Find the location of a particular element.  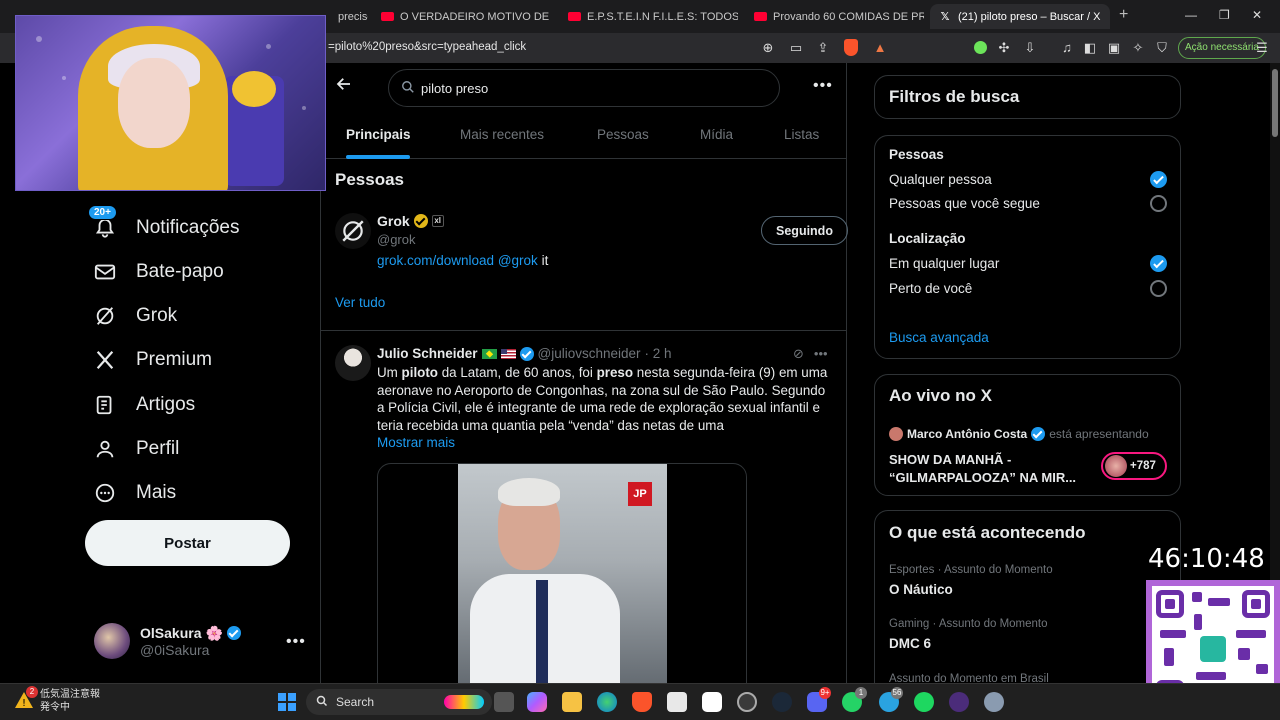

author-handle: @juliovschneider is located at coordinates (589, 353).